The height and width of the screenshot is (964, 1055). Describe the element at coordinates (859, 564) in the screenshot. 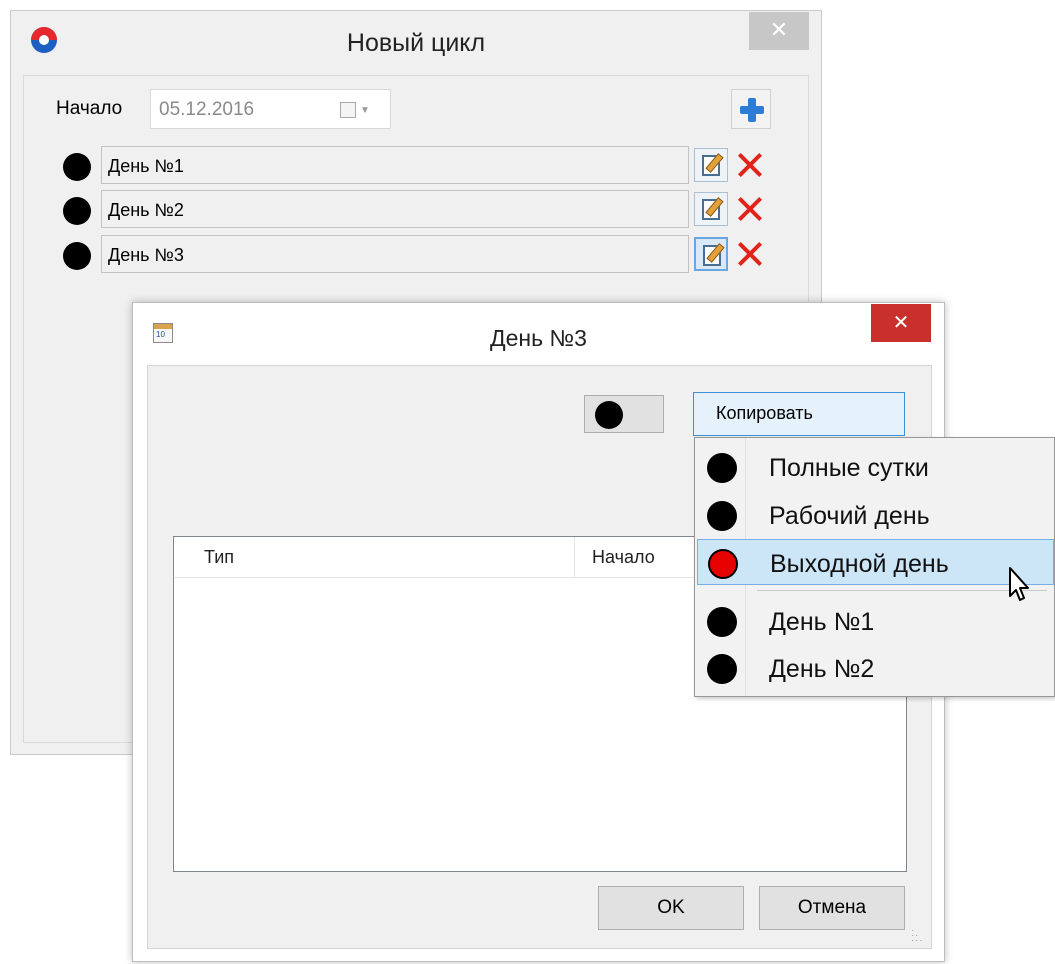

I see `menu-item-label: Выходной день` at that location.